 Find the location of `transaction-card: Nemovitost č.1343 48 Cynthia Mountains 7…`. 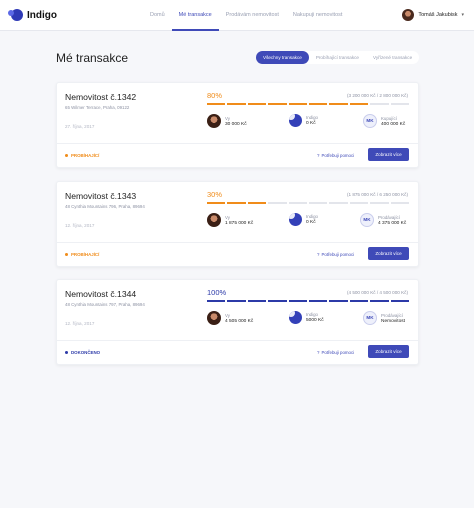

transaction-card: Nemovitost č.1343 48 Cynthia Mountains 7… is located at coordinates (237, 224).